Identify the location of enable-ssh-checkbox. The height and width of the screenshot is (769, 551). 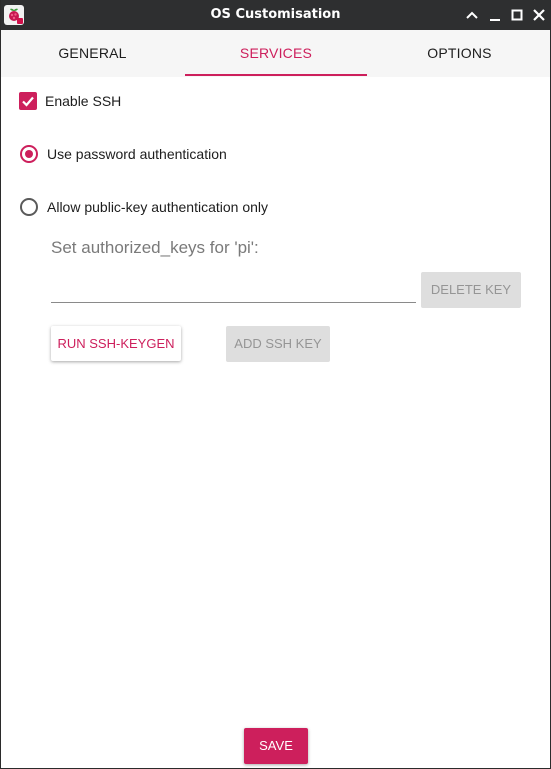
(28, 101).